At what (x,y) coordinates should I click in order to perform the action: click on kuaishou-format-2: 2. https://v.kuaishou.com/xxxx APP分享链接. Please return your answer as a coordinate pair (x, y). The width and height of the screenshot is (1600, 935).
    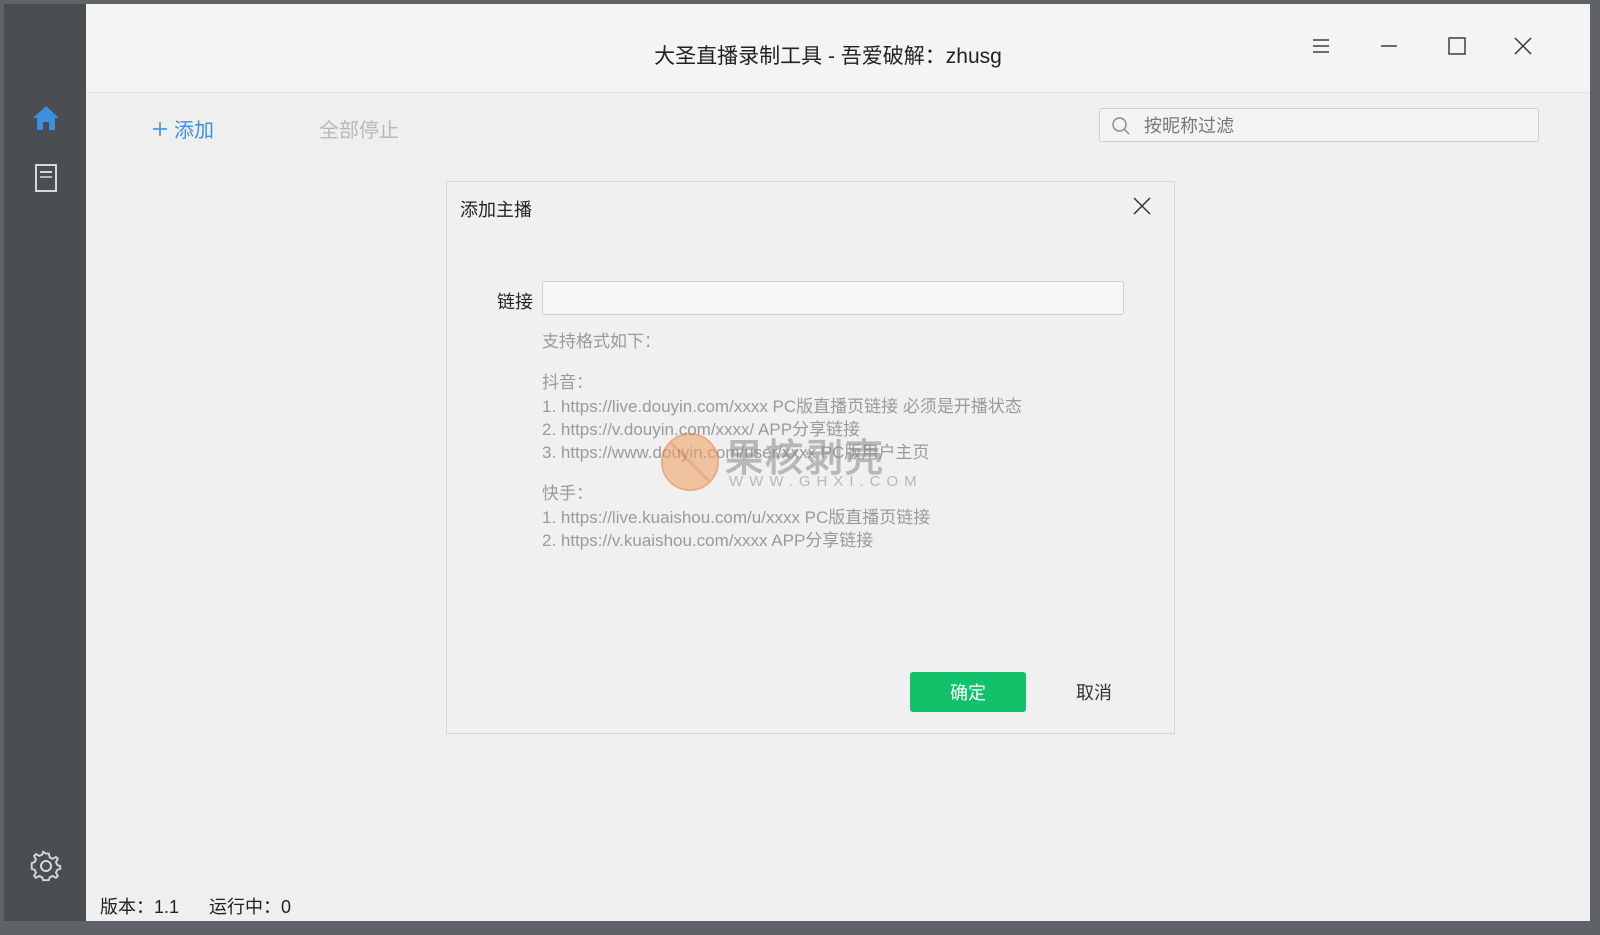
    Looking at the image, I should click on (708, 540).